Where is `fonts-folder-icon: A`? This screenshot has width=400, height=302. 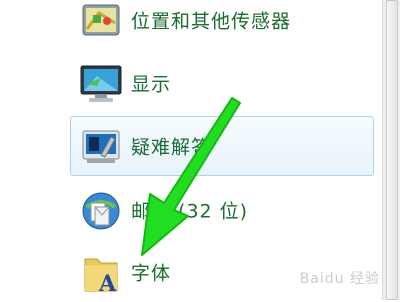
fonts-folder-icon: A is located at coordinates (101, 274).